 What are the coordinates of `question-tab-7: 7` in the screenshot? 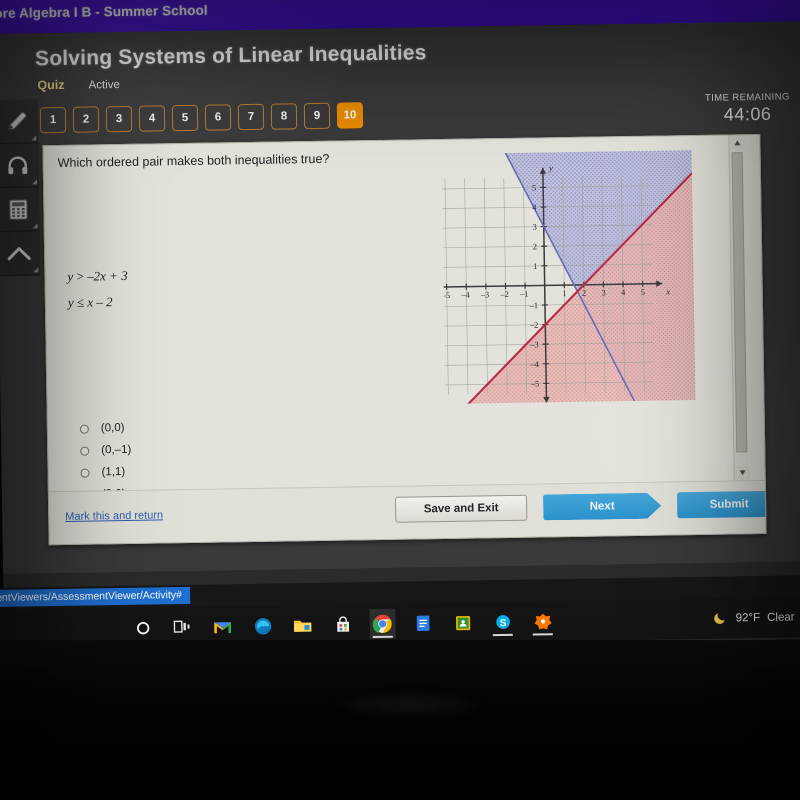 It's located at (251, 117).